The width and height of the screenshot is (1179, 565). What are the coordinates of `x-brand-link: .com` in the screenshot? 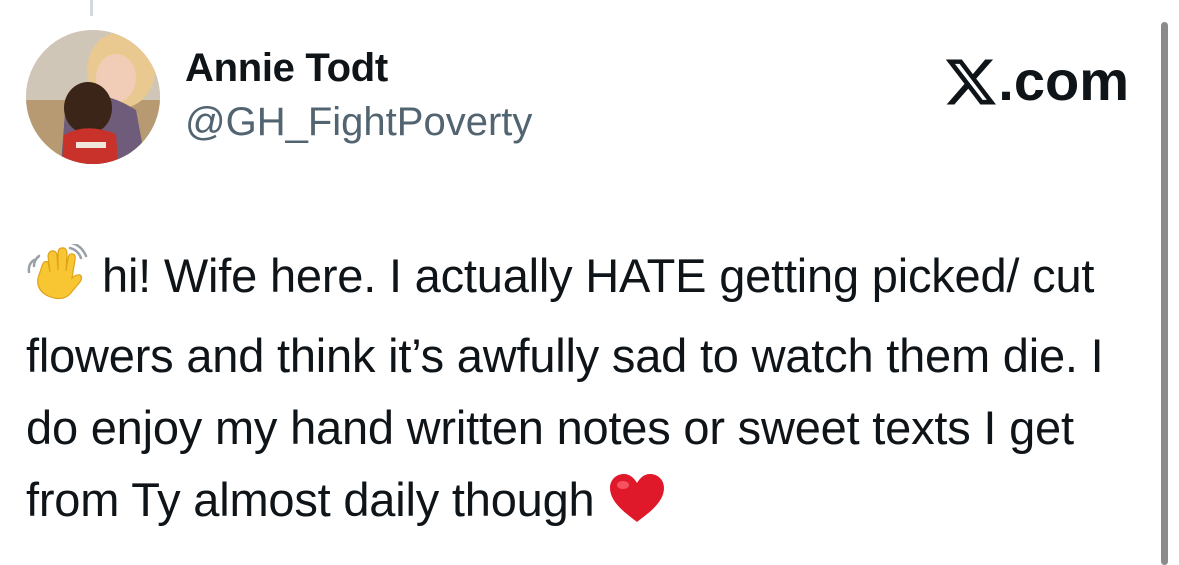 It's located at (1037, 80).